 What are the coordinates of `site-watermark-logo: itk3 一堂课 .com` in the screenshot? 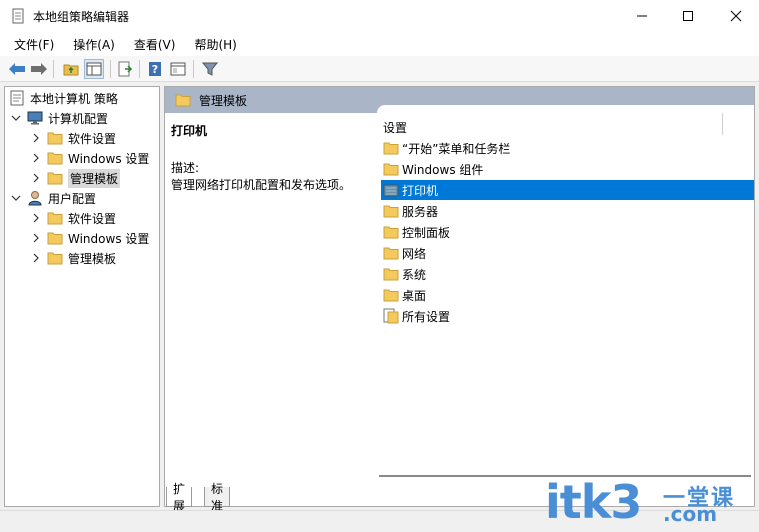 It's located at (645, 502).